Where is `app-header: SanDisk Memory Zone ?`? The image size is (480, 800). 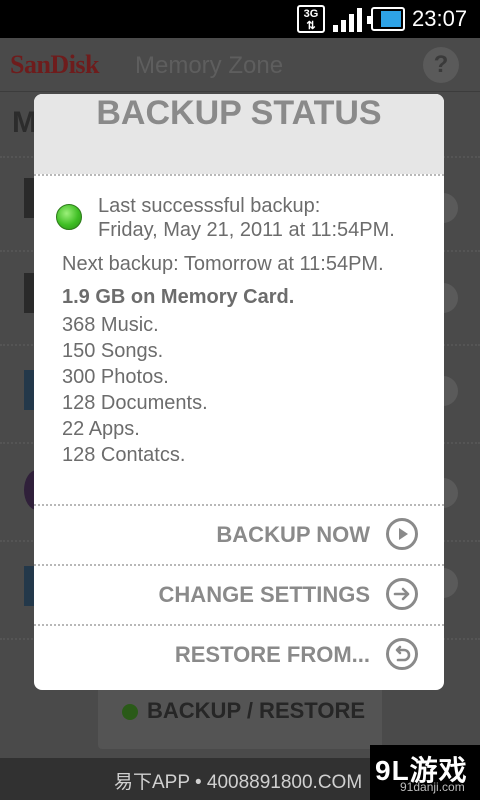 app-header: SanDisk Memory Zone ? is located at coordinates (240, 65).